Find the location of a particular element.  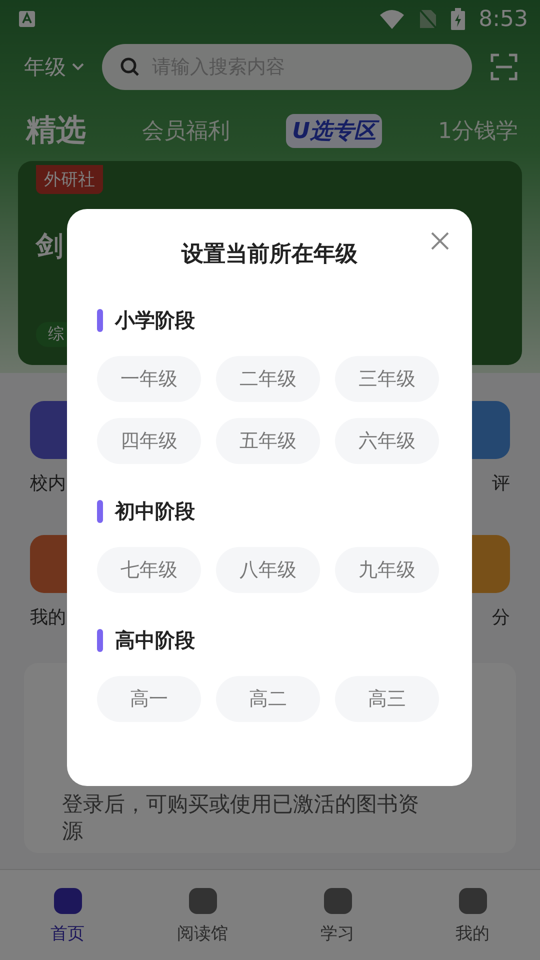

publisher-badge: 外研社 is located at coordinates (69, 179).